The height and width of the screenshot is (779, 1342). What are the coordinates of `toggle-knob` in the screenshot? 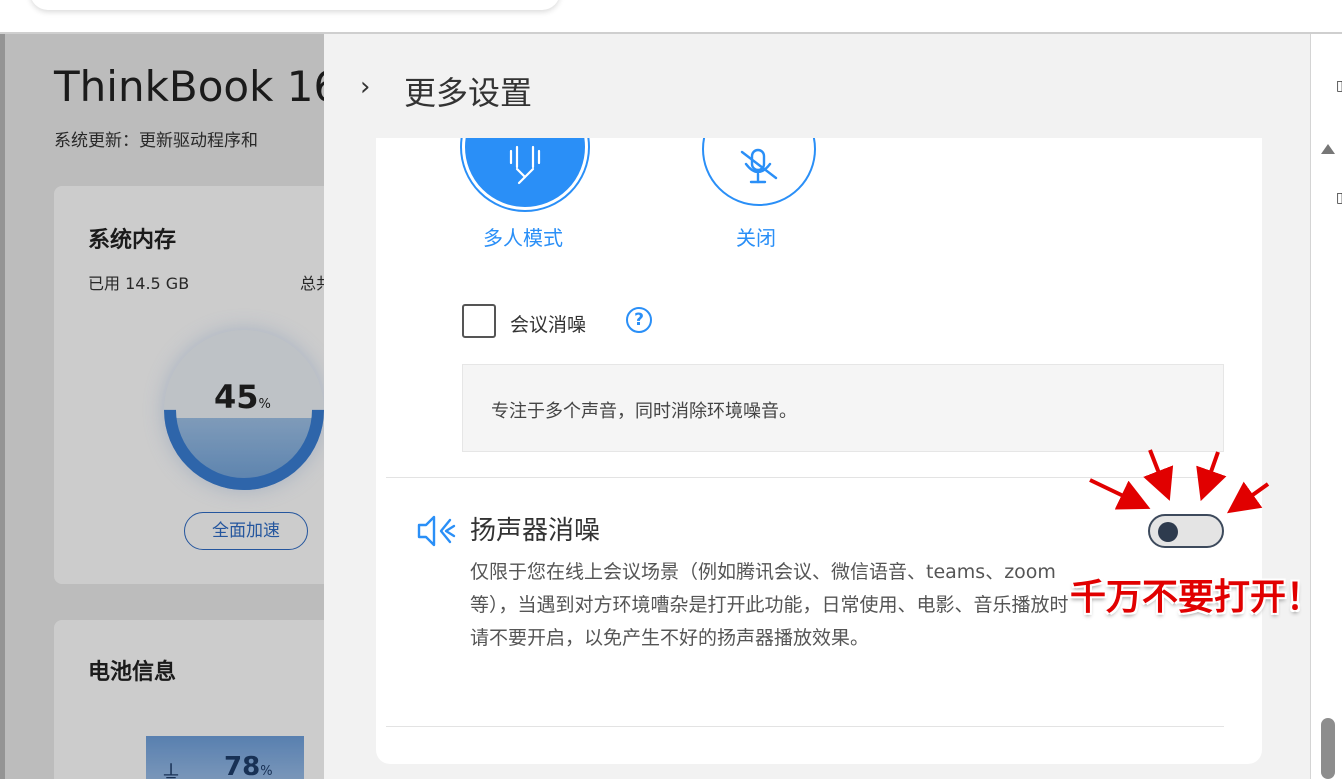 It's located at (1168, 532).